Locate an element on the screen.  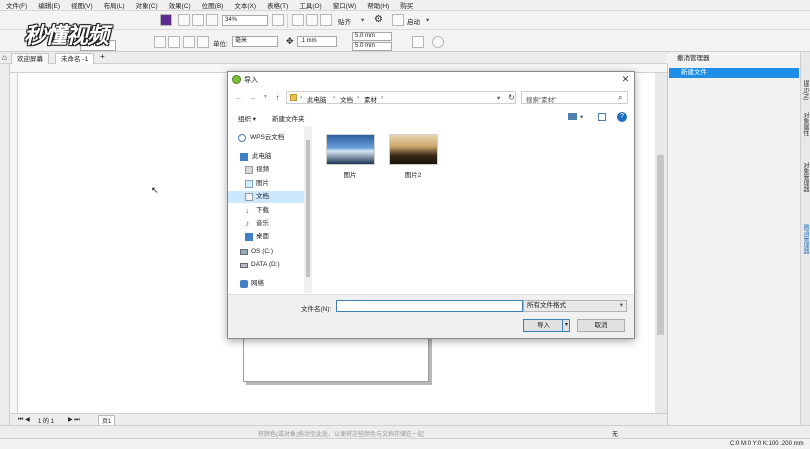
menu-item: 文件(F) is located at coordinates (16, 5).